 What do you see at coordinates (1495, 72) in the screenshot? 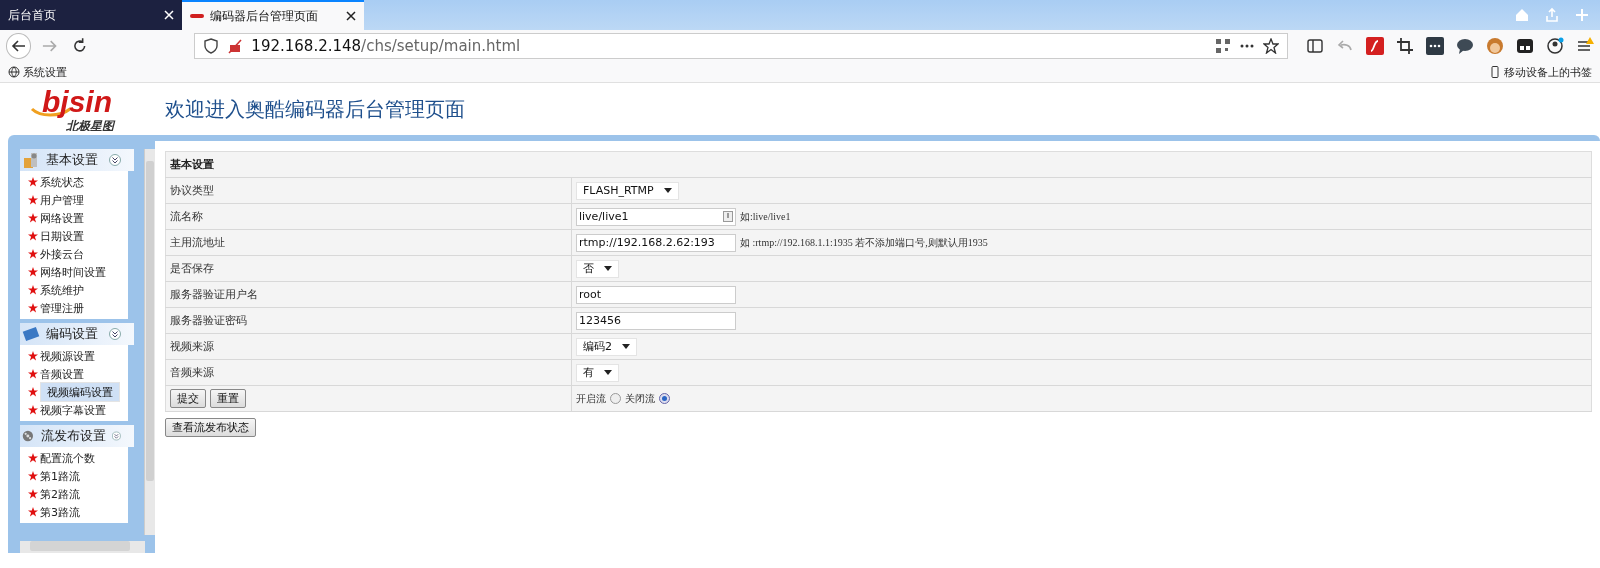
I see `phone-icon` at bounding box center [1495, 72].